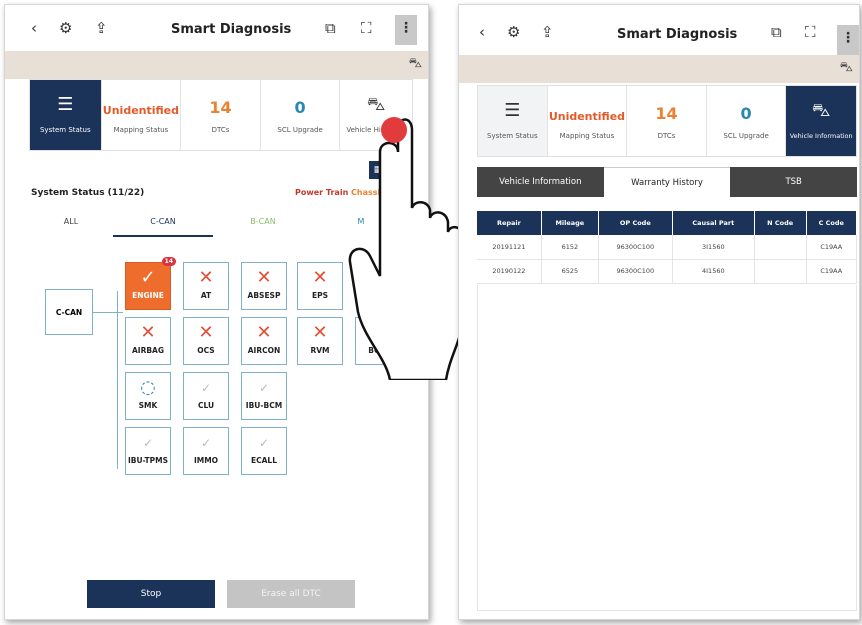 The image size is (862, 625). What do you see at coordinates (821, 110) in the screenshot?
I see `vehicle-info-icon: ⛍` at bounding box center [821, 110].